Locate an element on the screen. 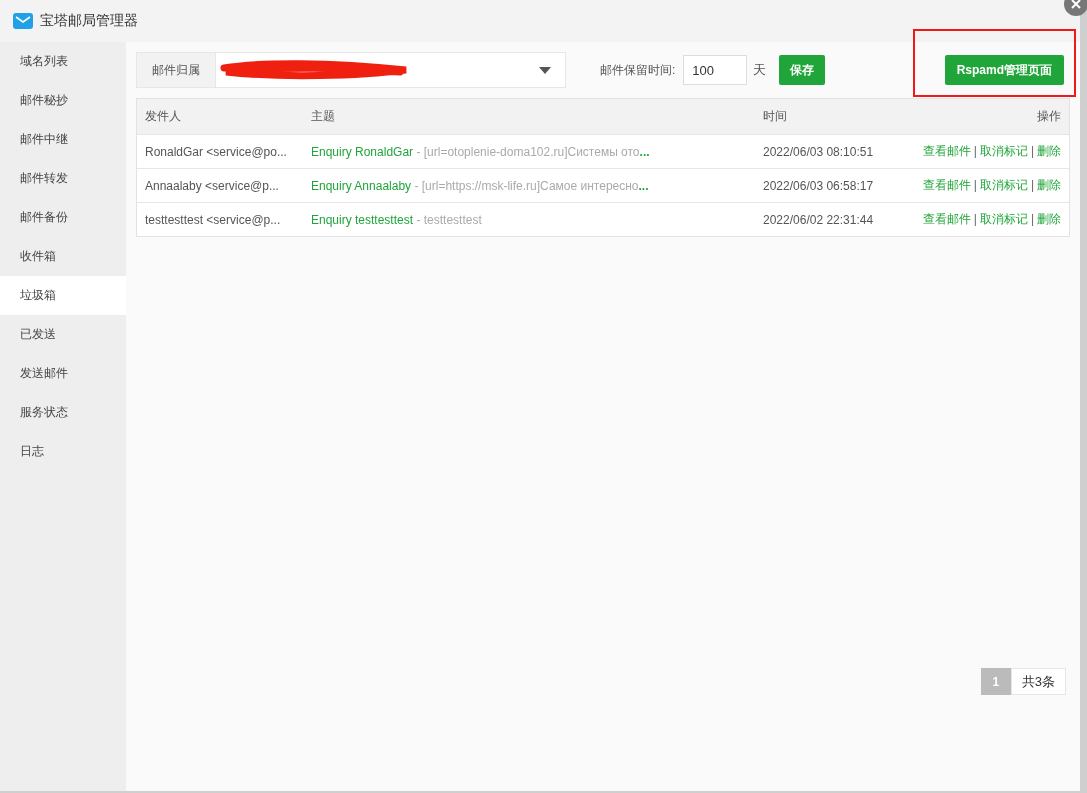 This screenshot has width=1087, height=793. subject-preview: - [url=otoplenie-doma102.ru]Системы ото is located at coordinates (527, 151).